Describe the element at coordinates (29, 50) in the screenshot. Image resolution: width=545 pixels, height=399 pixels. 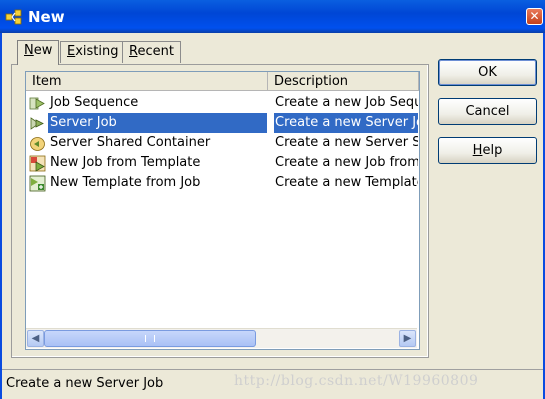
I see `tab-new-accelerator: N` at that location.